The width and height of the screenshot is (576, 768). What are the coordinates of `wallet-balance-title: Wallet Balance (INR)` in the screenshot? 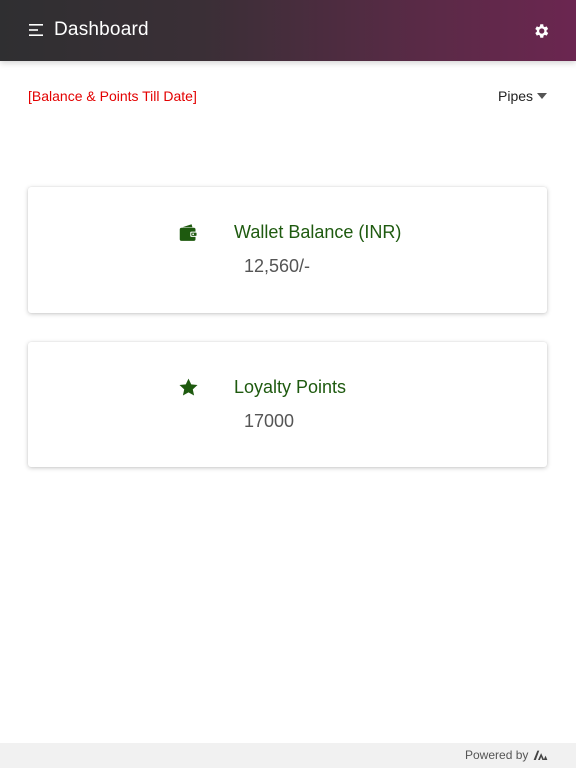 It's located at (318, 232).